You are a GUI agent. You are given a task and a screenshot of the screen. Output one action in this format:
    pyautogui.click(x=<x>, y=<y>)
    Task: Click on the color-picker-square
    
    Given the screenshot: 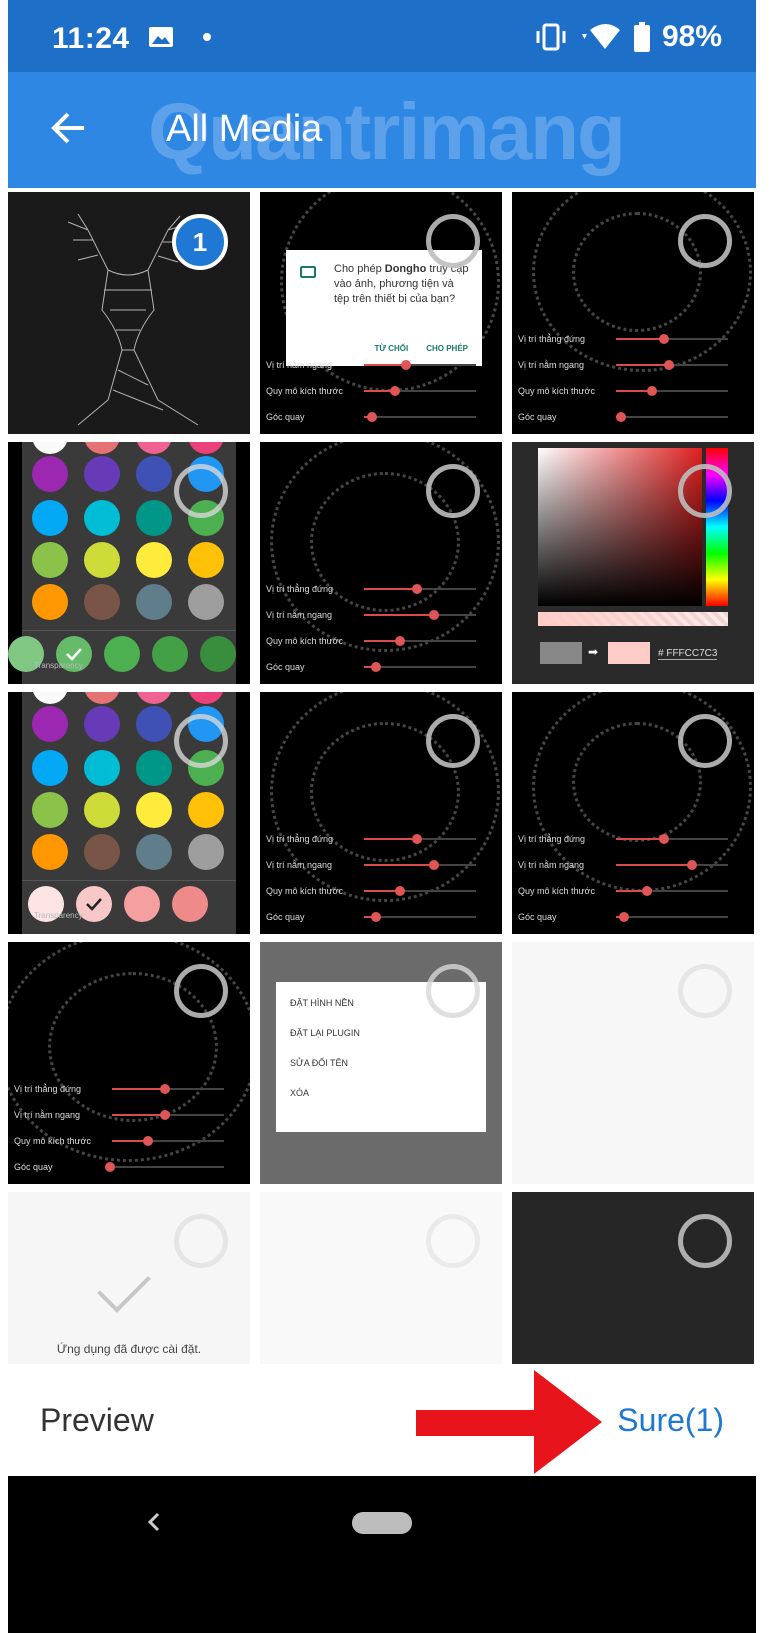 What is the action you would take?
    pyautogui.click(x=620, y=527)
    